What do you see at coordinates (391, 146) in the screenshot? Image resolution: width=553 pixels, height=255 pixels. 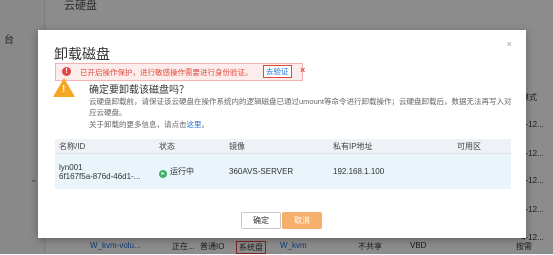 I see `col-private-ip: 私有IP地址` at bounding box center [391, 146].